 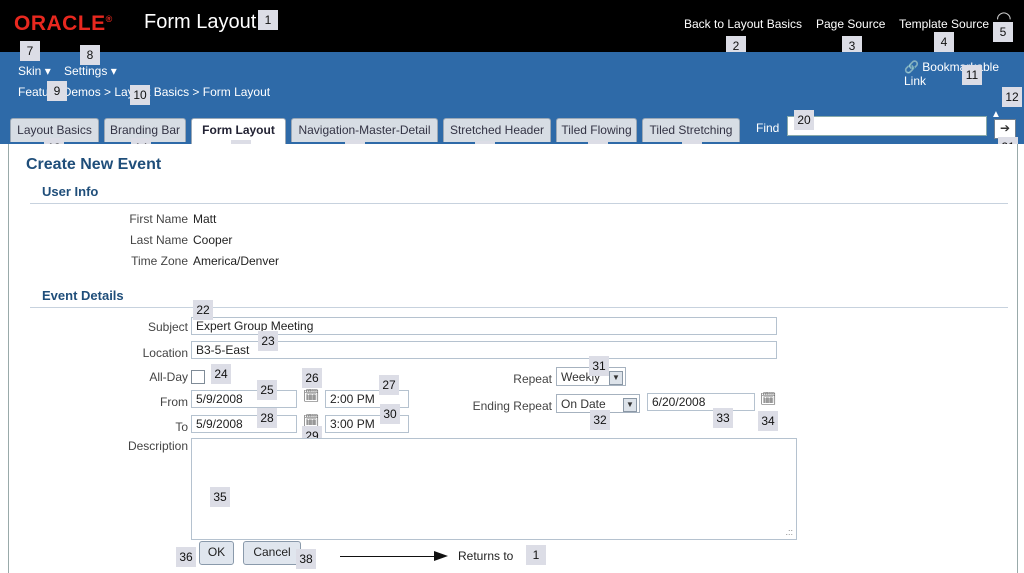 What do you see at coordinates (484, 326) in the screenshot?
I see `subject-input: Expert Group Meeting` at bounding box center [484, 326].